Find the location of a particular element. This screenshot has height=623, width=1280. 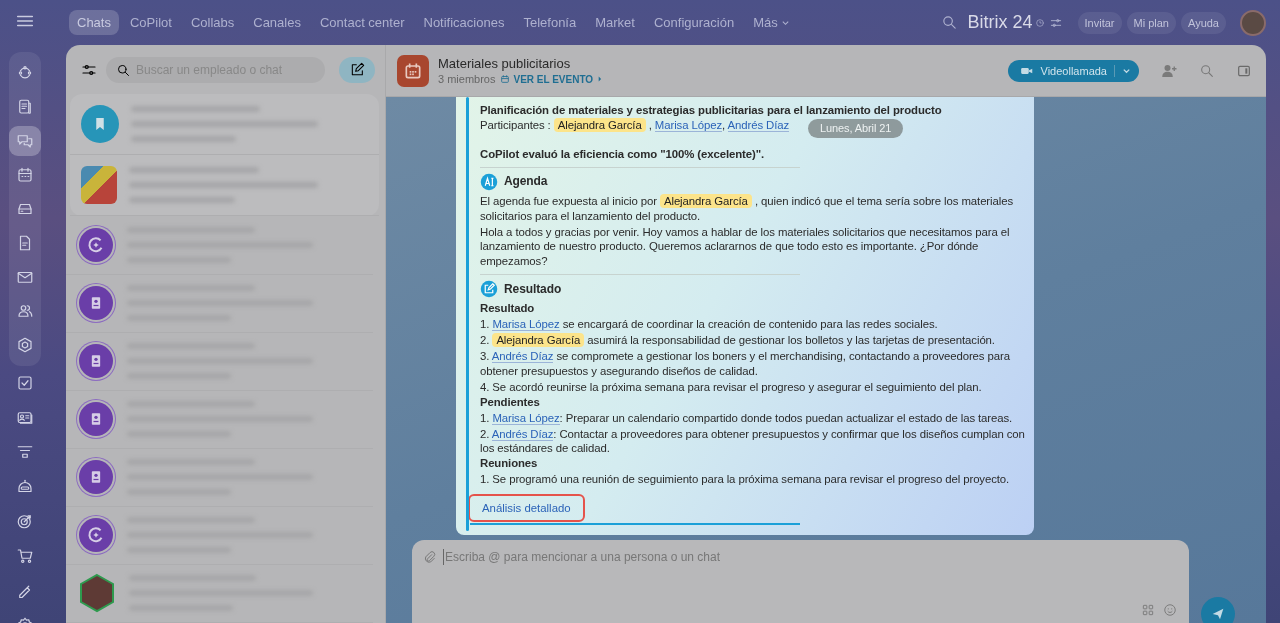

nav-tab: Canales is located at coordinates (277, 22).